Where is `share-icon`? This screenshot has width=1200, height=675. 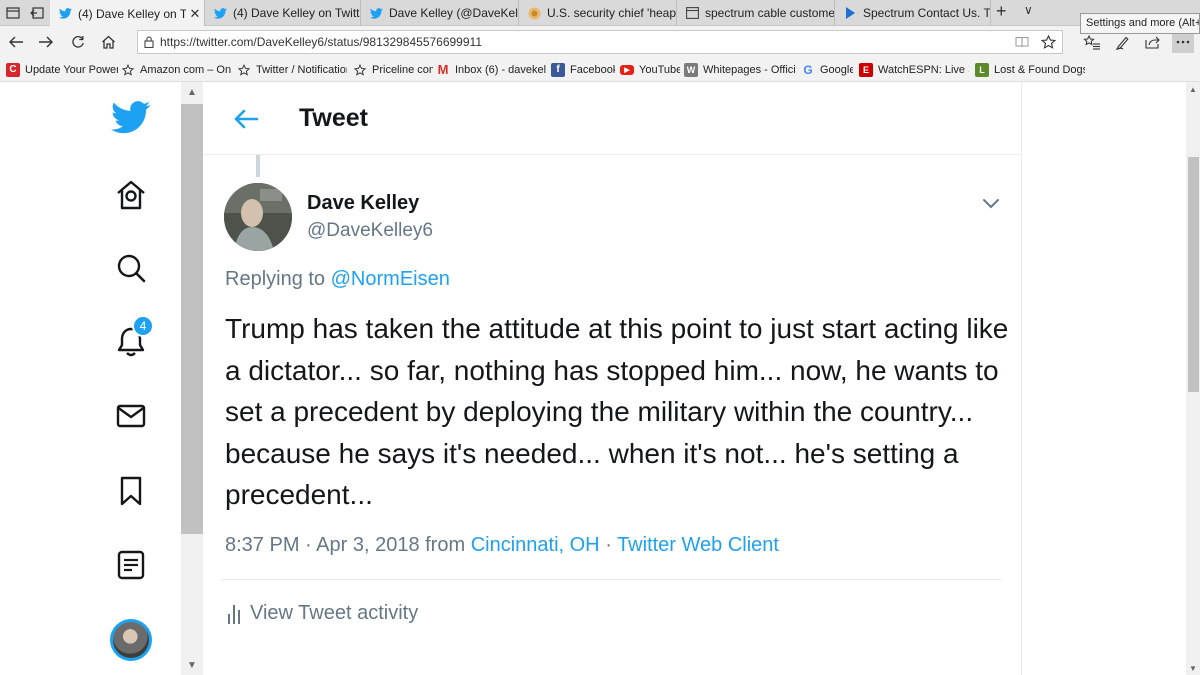
share-icon is located at coordinates (1153, 42).